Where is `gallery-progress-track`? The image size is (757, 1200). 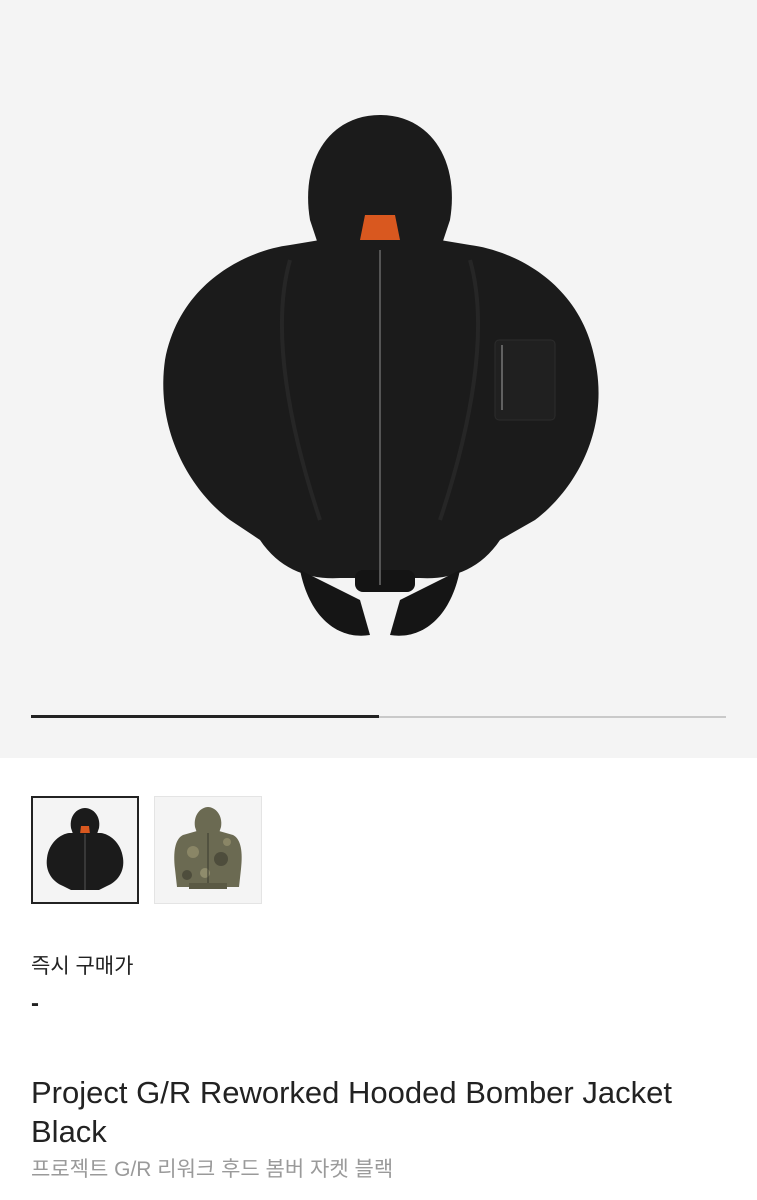 gallery-progress-track is located at coordinates (378, 716).